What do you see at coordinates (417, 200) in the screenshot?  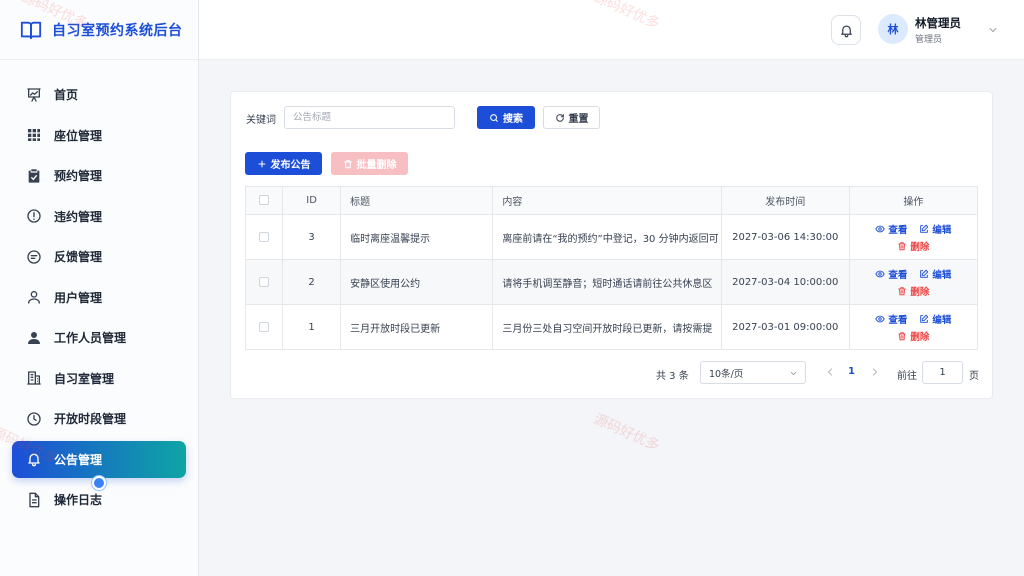 I see `column-header-title: 标题` at bounding box center [417, 200].